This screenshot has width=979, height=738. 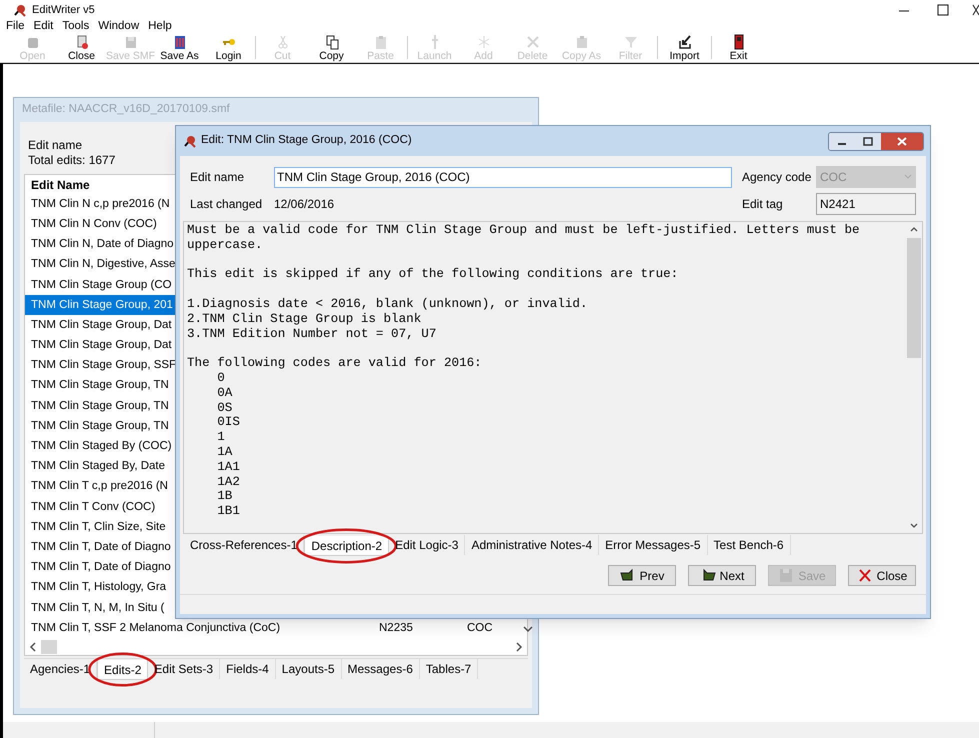 I want to click on dialog-button: Prev, so click(x=642, y=575).